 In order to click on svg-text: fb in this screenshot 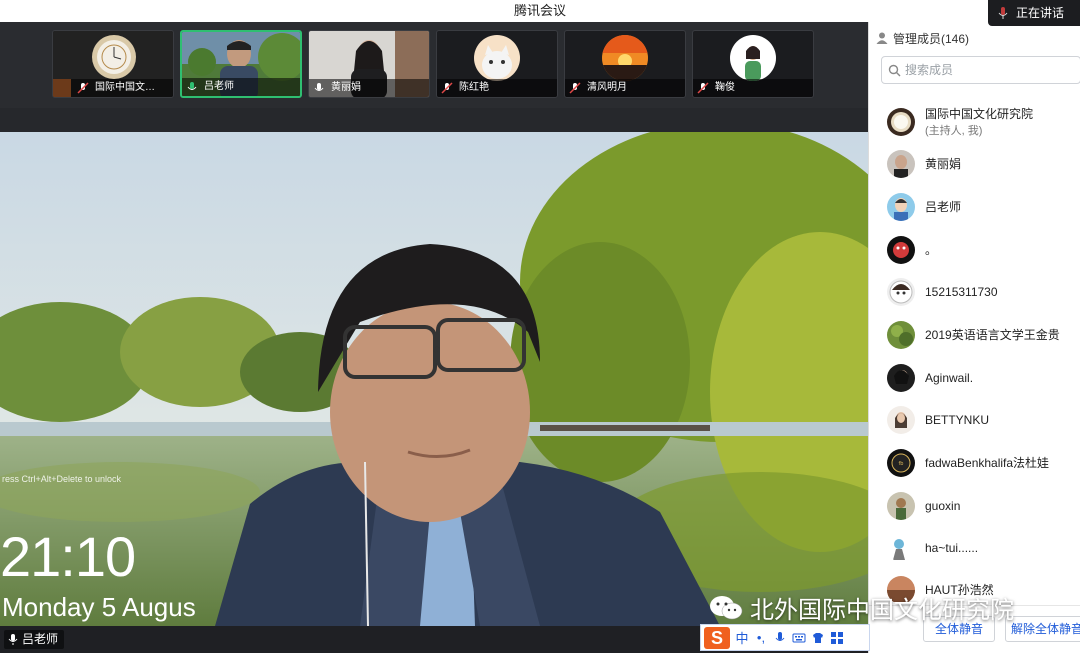, I will do `click(901, 464)`.